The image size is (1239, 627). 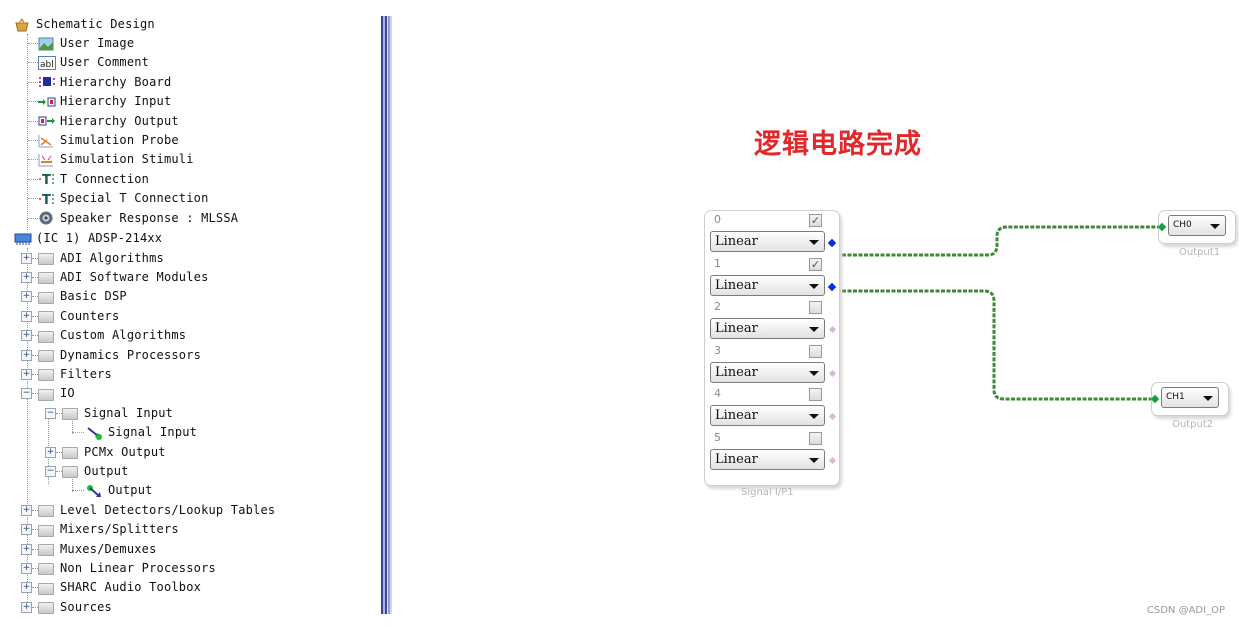 I want to click on output1-block: CH0, so click(x=1197, y=227).